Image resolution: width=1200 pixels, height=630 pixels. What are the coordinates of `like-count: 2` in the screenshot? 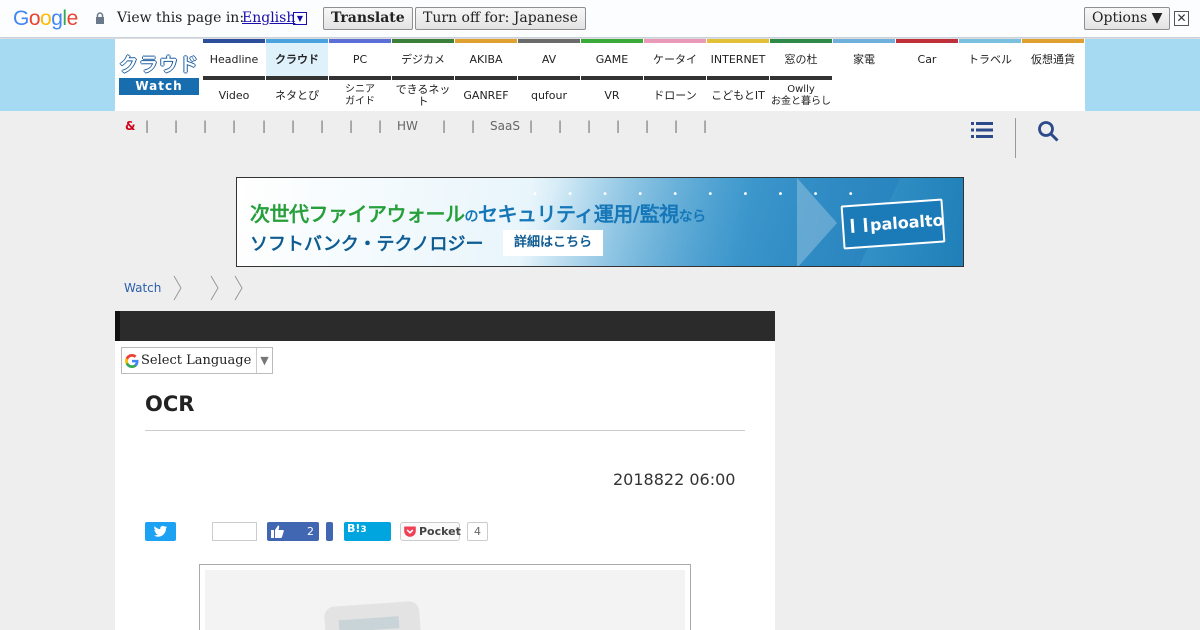 It's located at (310, 531).